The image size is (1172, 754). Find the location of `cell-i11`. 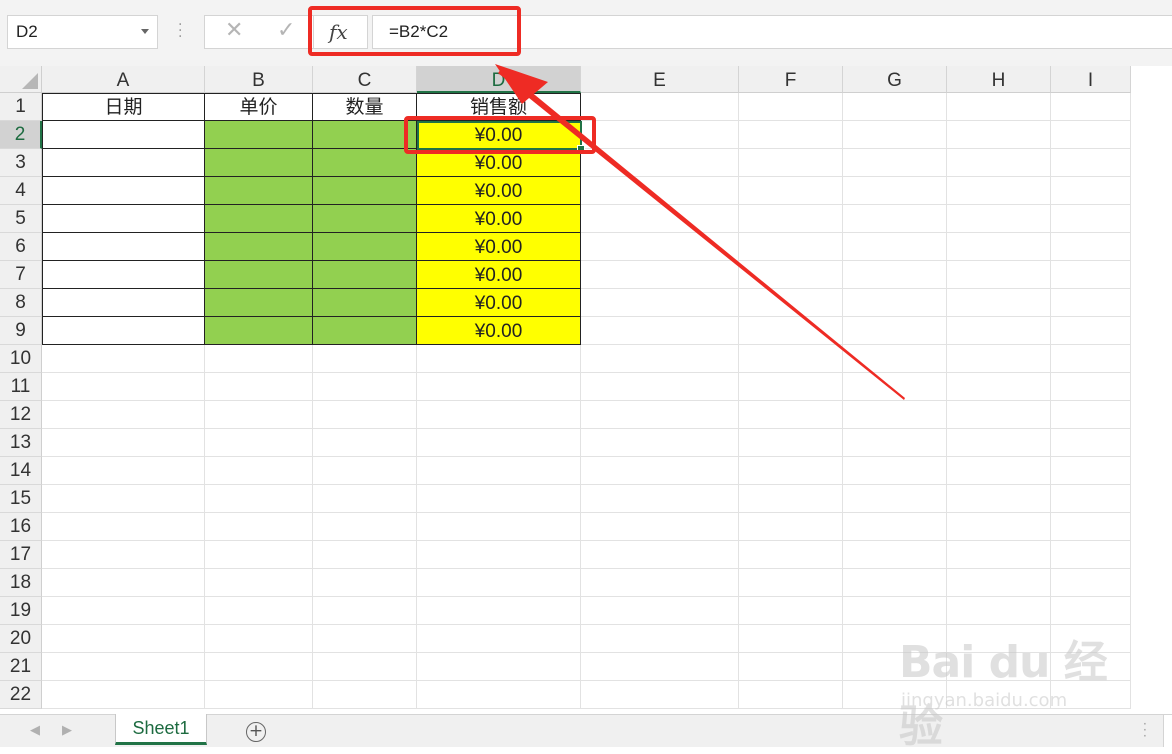

cell-i11 is located at coordinates (1091, 387).